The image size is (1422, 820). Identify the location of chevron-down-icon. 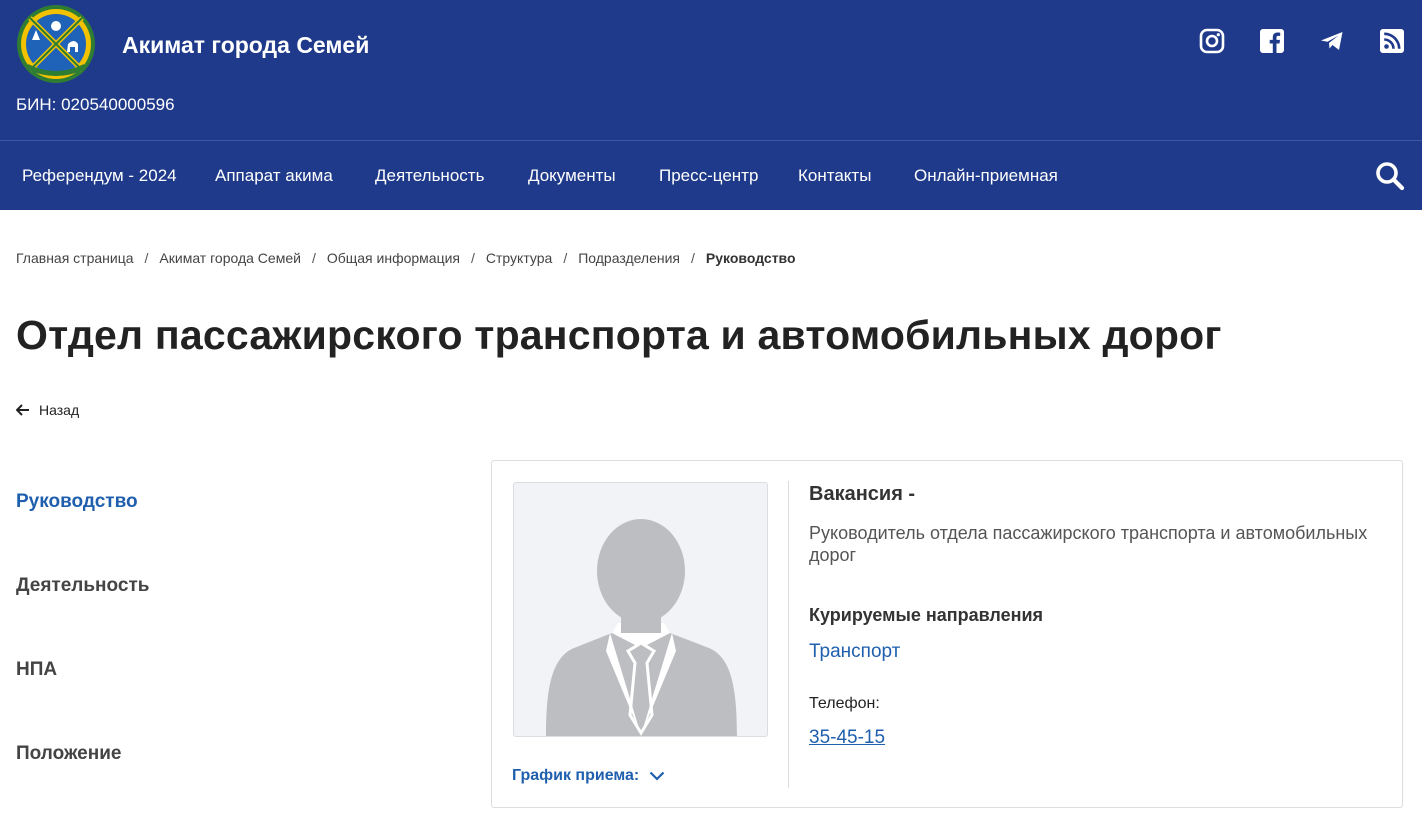
(657, 776).